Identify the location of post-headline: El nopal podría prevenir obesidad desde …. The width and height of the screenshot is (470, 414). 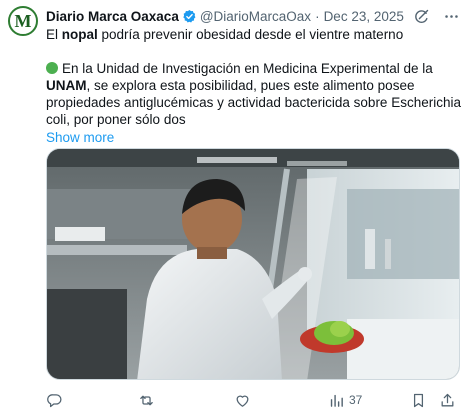
(255, 34).